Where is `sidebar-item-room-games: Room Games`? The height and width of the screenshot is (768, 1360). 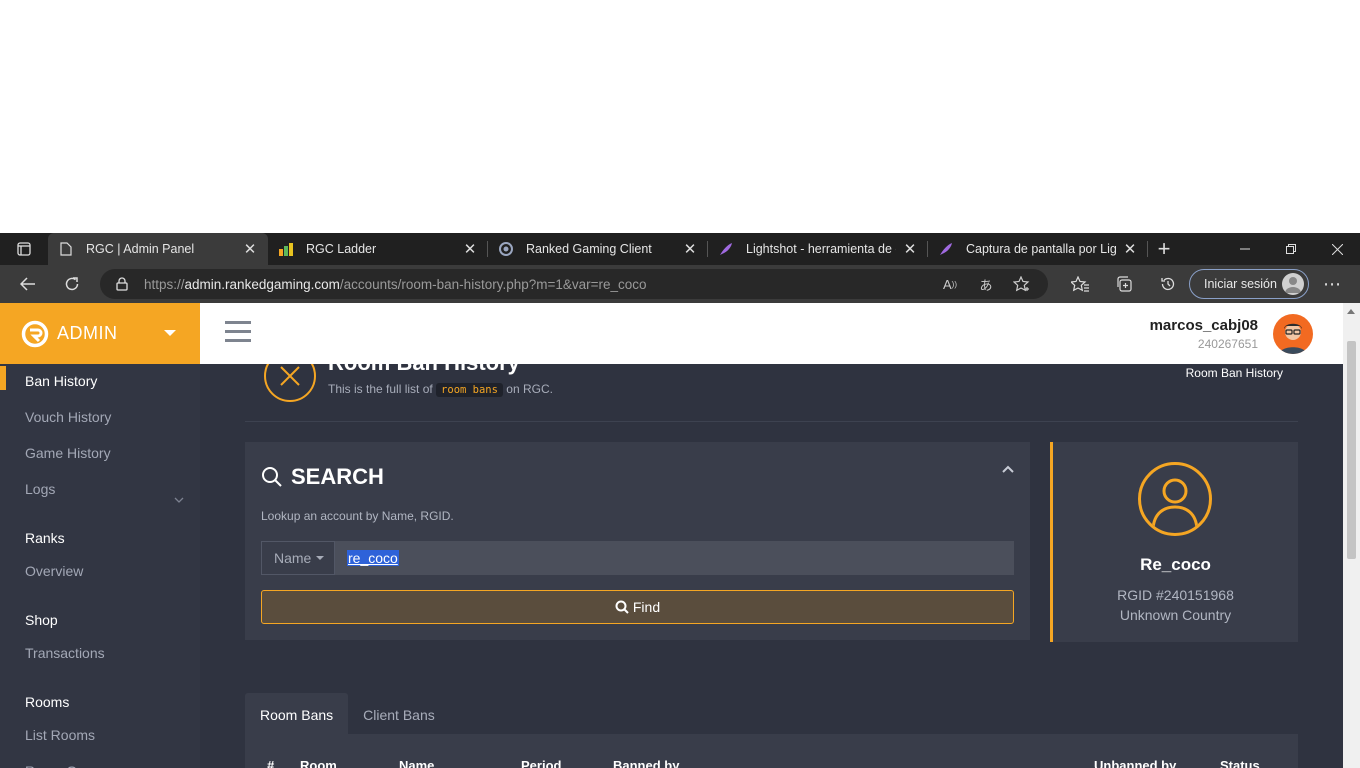 sidebar-item-room-games: Room Games is located at coordinates (100, 762).